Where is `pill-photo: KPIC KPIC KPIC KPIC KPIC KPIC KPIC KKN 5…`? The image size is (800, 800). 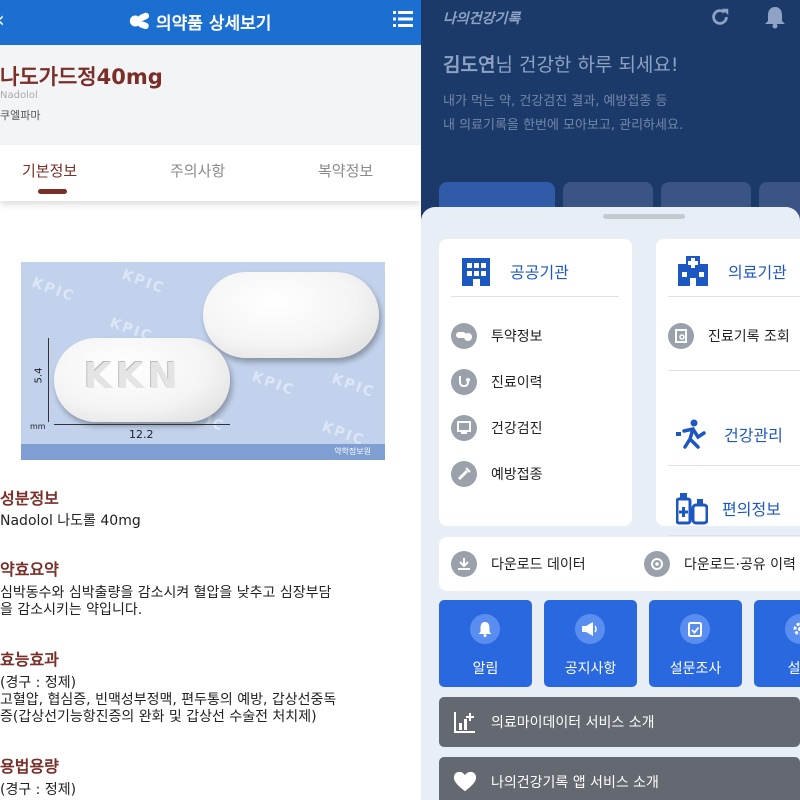 pill-photo: KPIC KPIC KPIC KPIC KPIC KPIC KPIC KKN 5… is located at coordinates (203, 361).